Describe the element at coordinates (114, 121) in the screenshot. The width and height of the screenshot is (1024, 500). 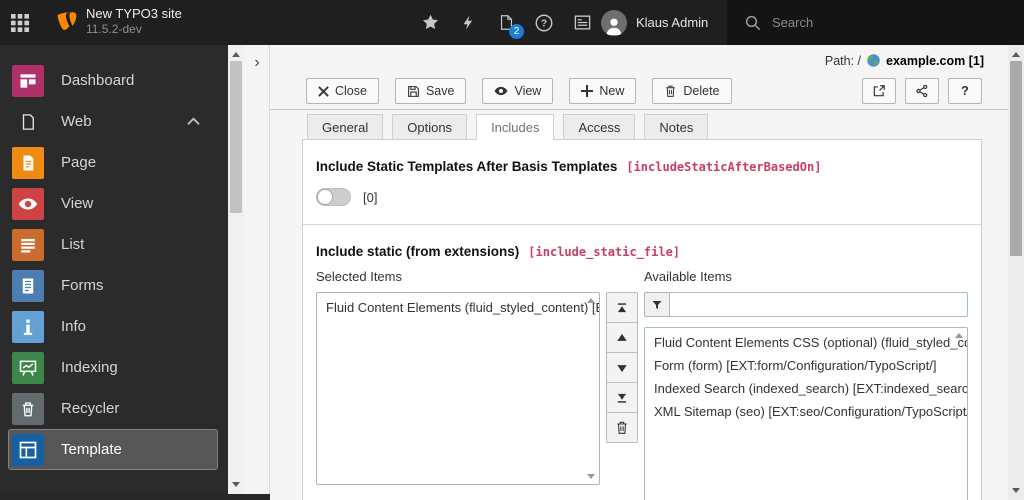
I see `sidebar-section-web: Web` at that location.